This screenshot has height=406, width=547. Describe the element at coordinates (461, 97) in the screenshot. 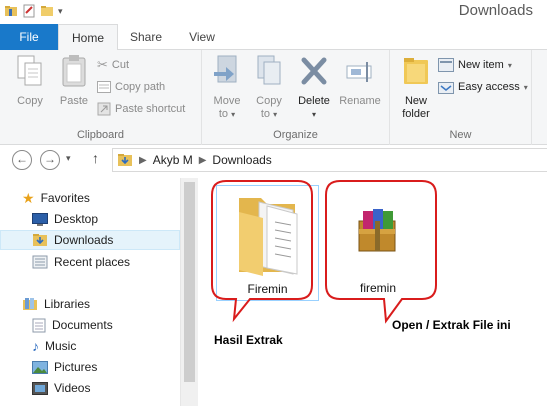

I see `new-group: New folder New item ▾ Easy access ▾ New` at that location.